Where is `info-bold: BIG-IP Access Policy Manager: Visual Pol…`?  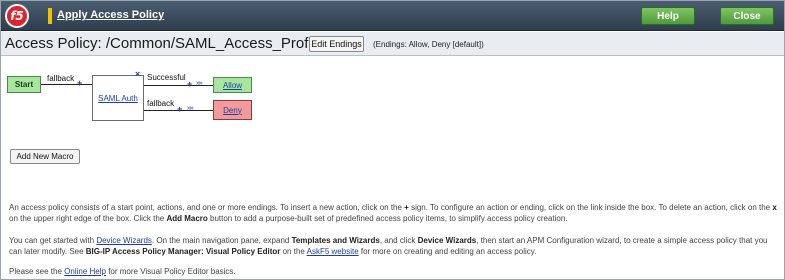 info-bold: BIG-IP Access Policy Manager: Visual Pol… is located at coordinates (183, 251).